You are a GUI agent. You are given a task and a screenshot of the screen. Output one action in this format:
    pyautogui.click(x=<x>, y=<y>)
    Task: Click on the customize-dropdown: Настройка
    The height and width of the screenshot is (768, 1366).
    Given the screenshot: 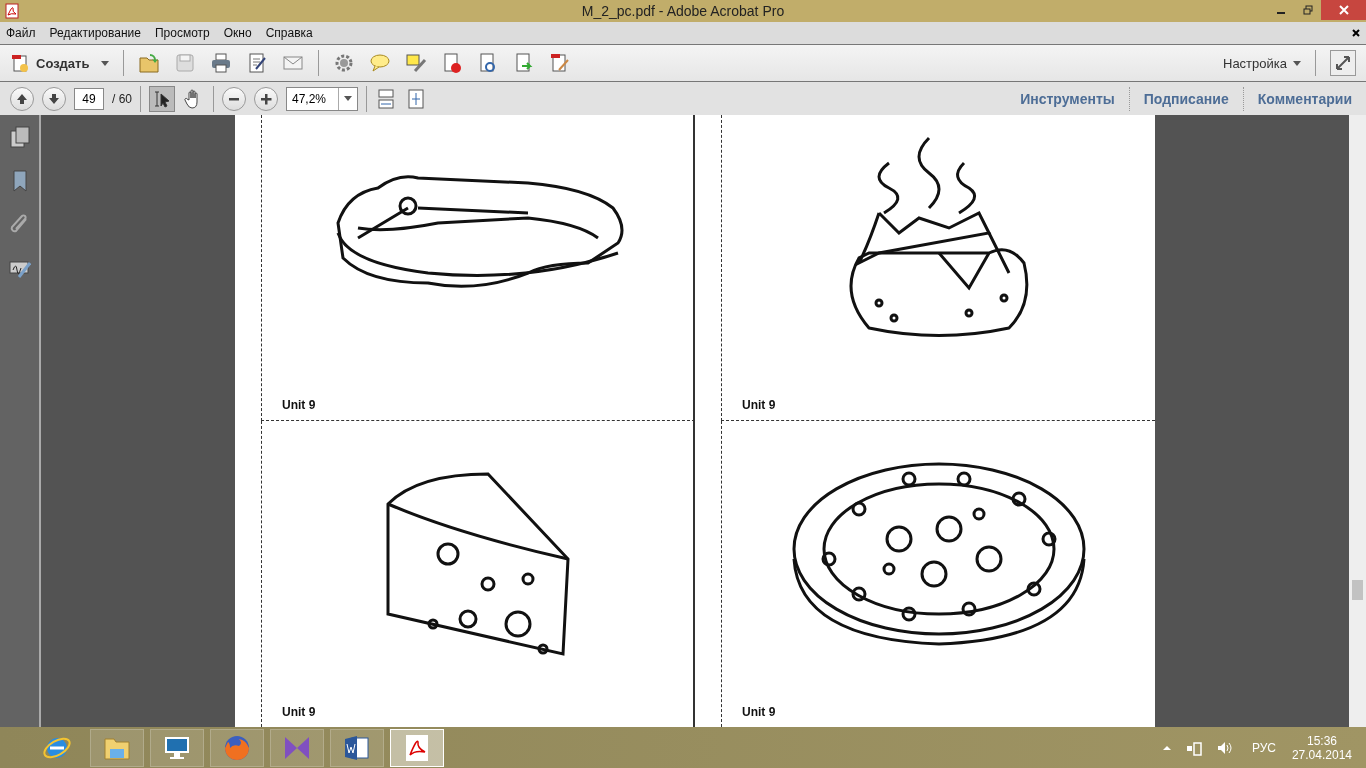 What is the action you would take?
    pyautogui.click(x=1262, y=63)
    